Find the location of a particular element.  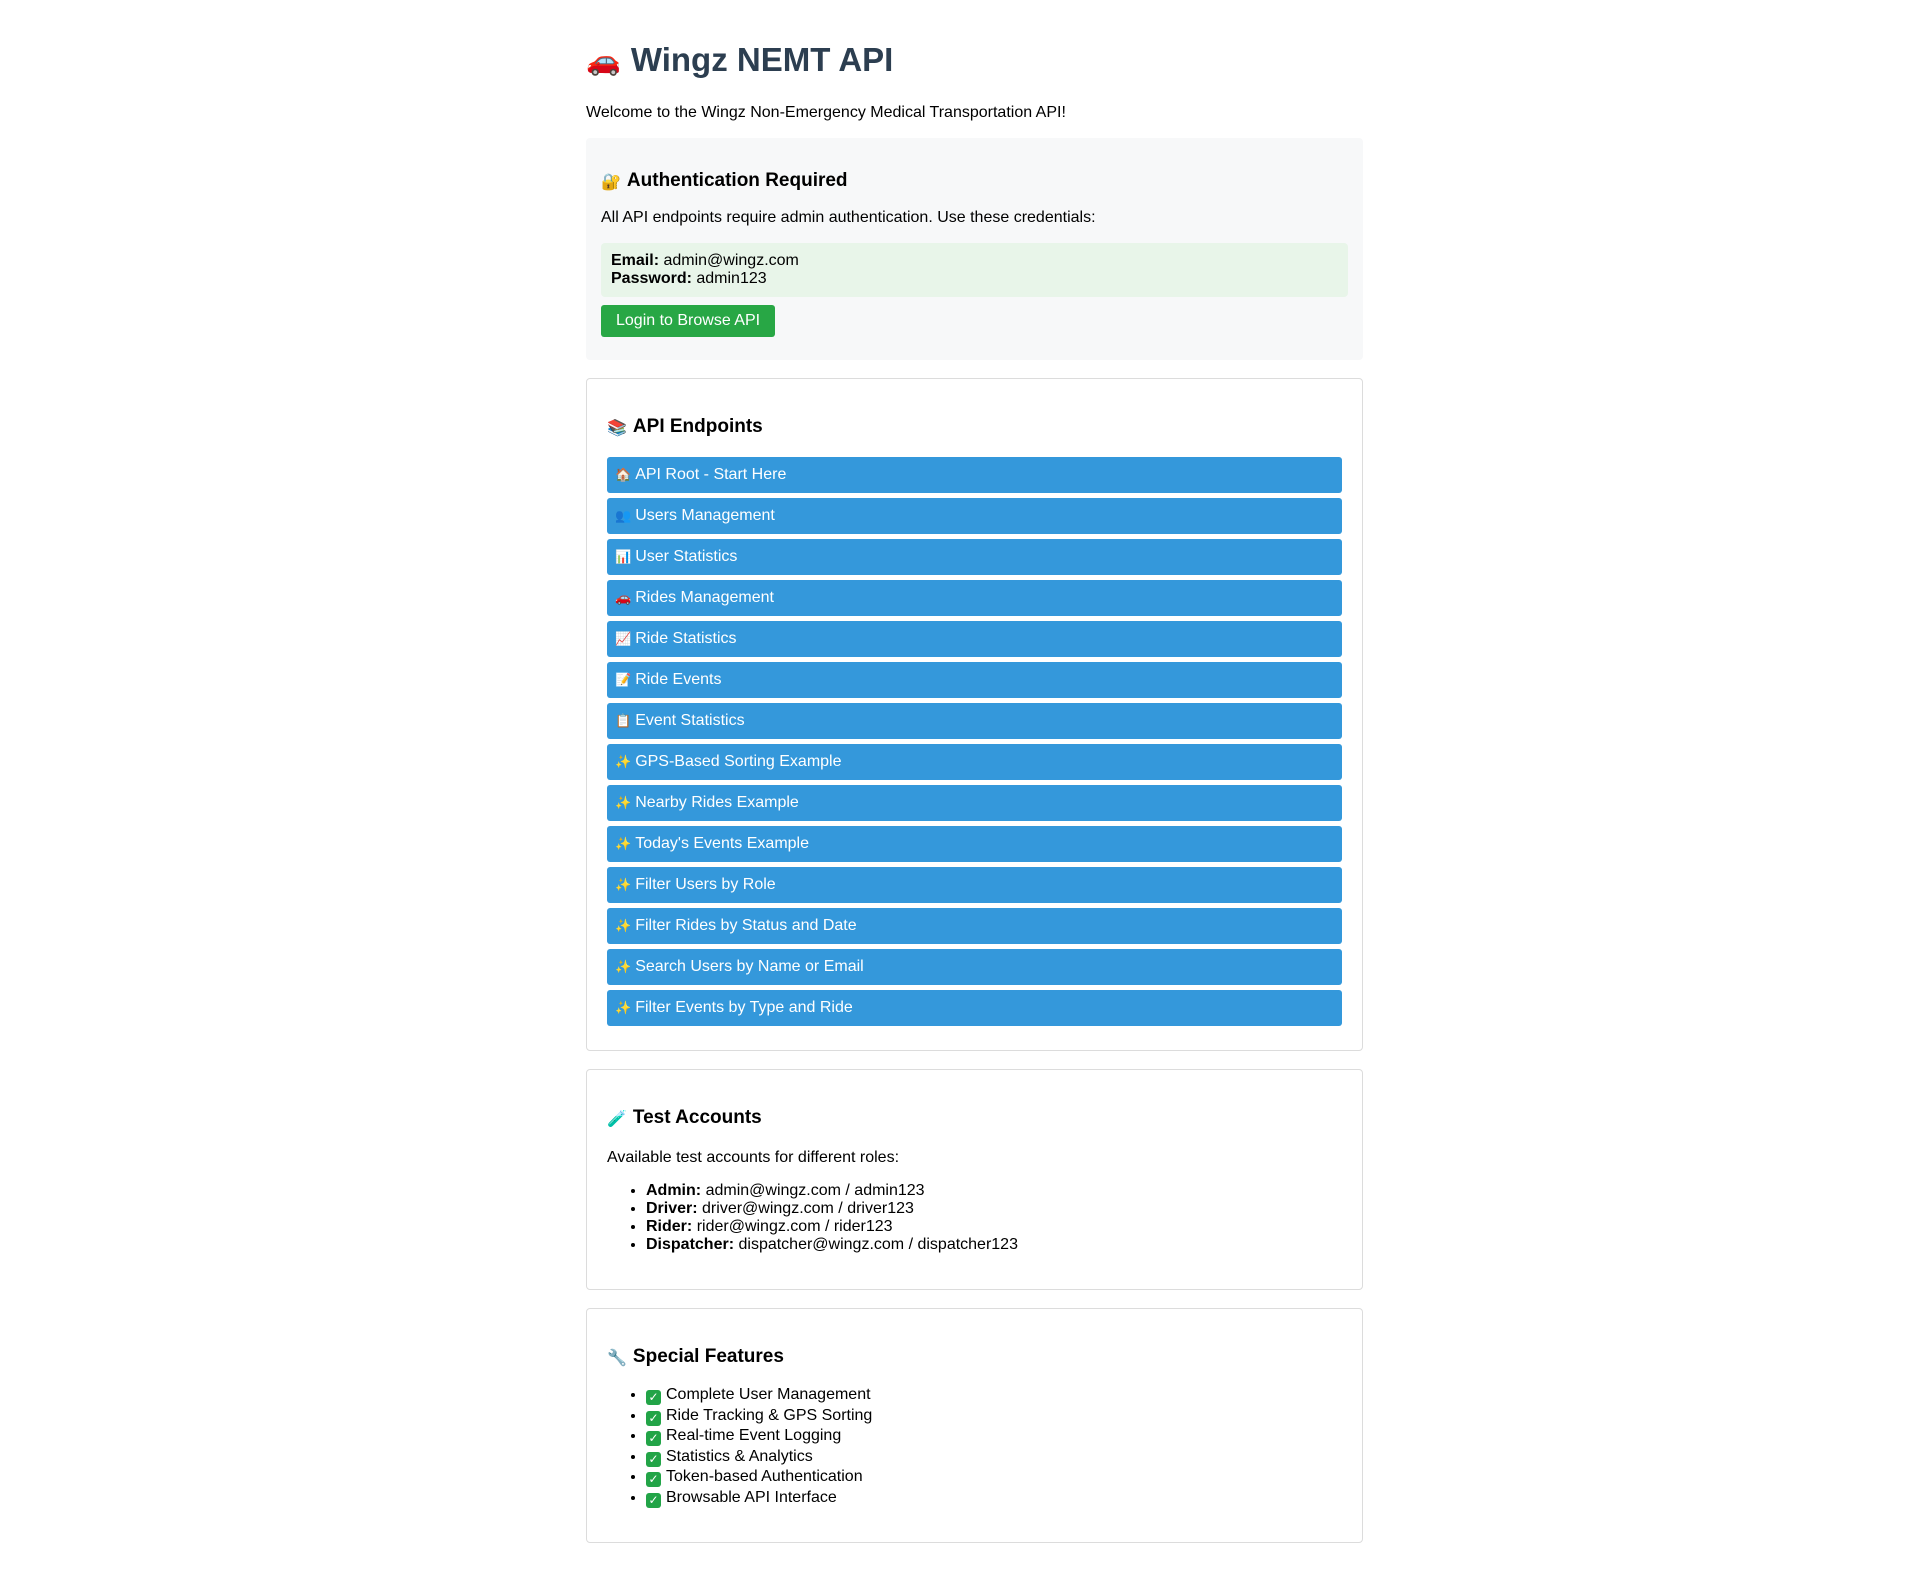

endpoint-label: Today's Events Example is located at coordinates (722, 843).